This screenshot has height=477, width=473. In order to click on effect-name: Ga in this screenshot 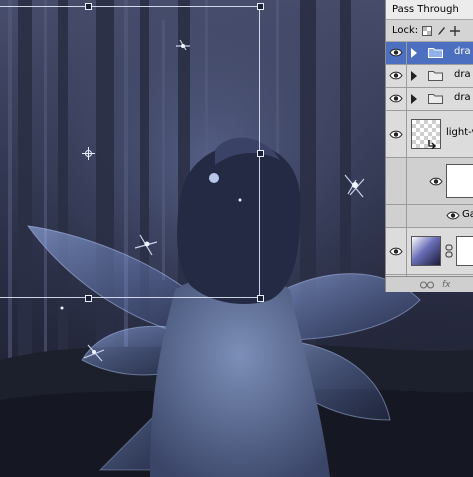, I will do `click(467, 214)`.